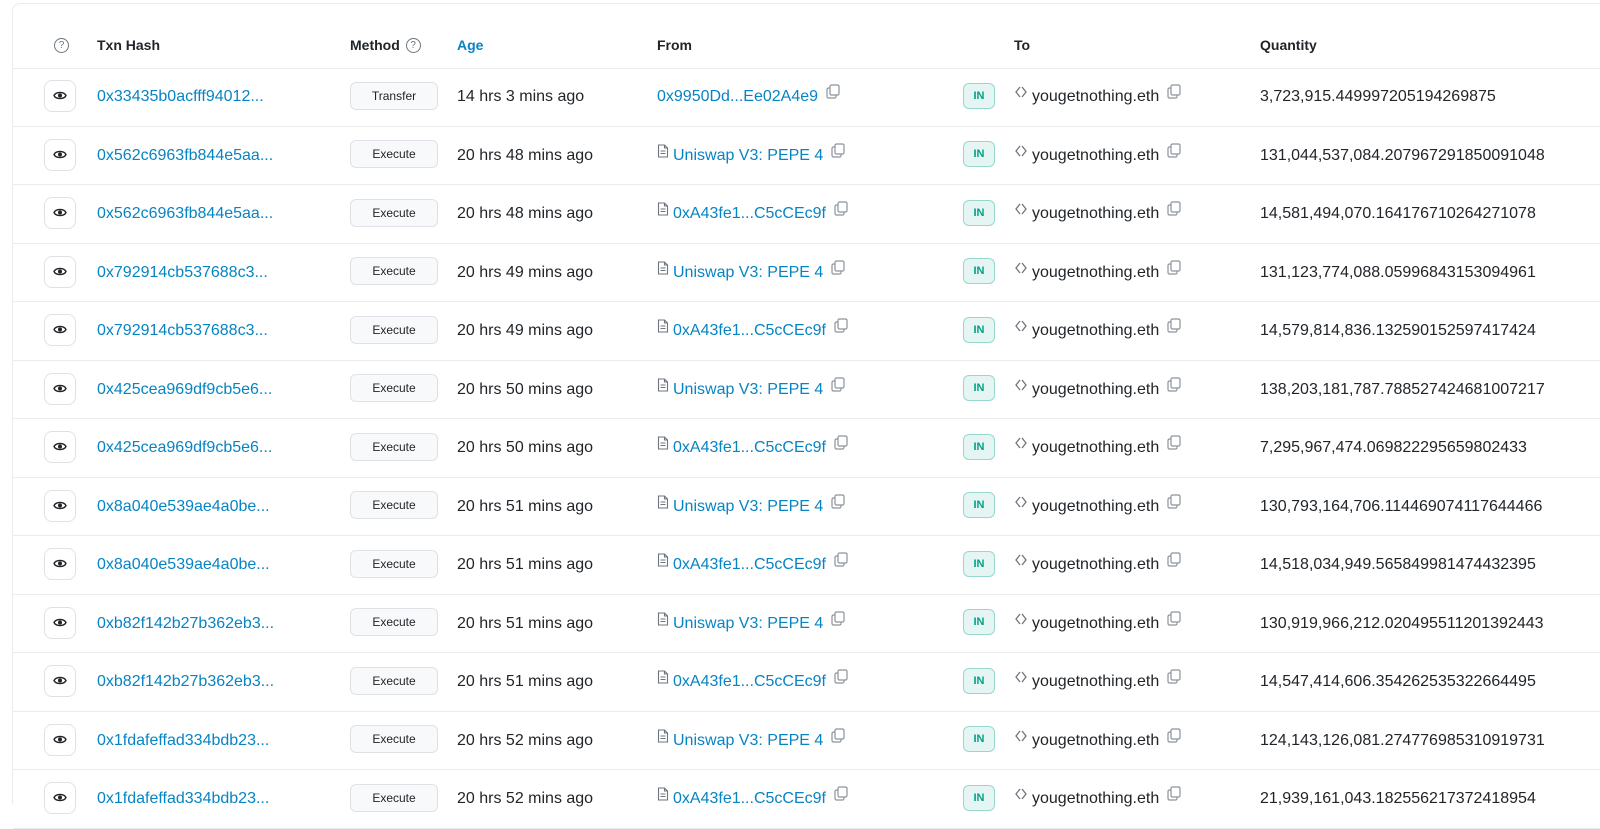 The height and width of the screenshot is (829, 1600). What do you see at coordinates (1398, 681) in the screenshot?
I see `quantity-cell: 14,547,414,606.354262535322664495` at bounding box center [1398, 681].